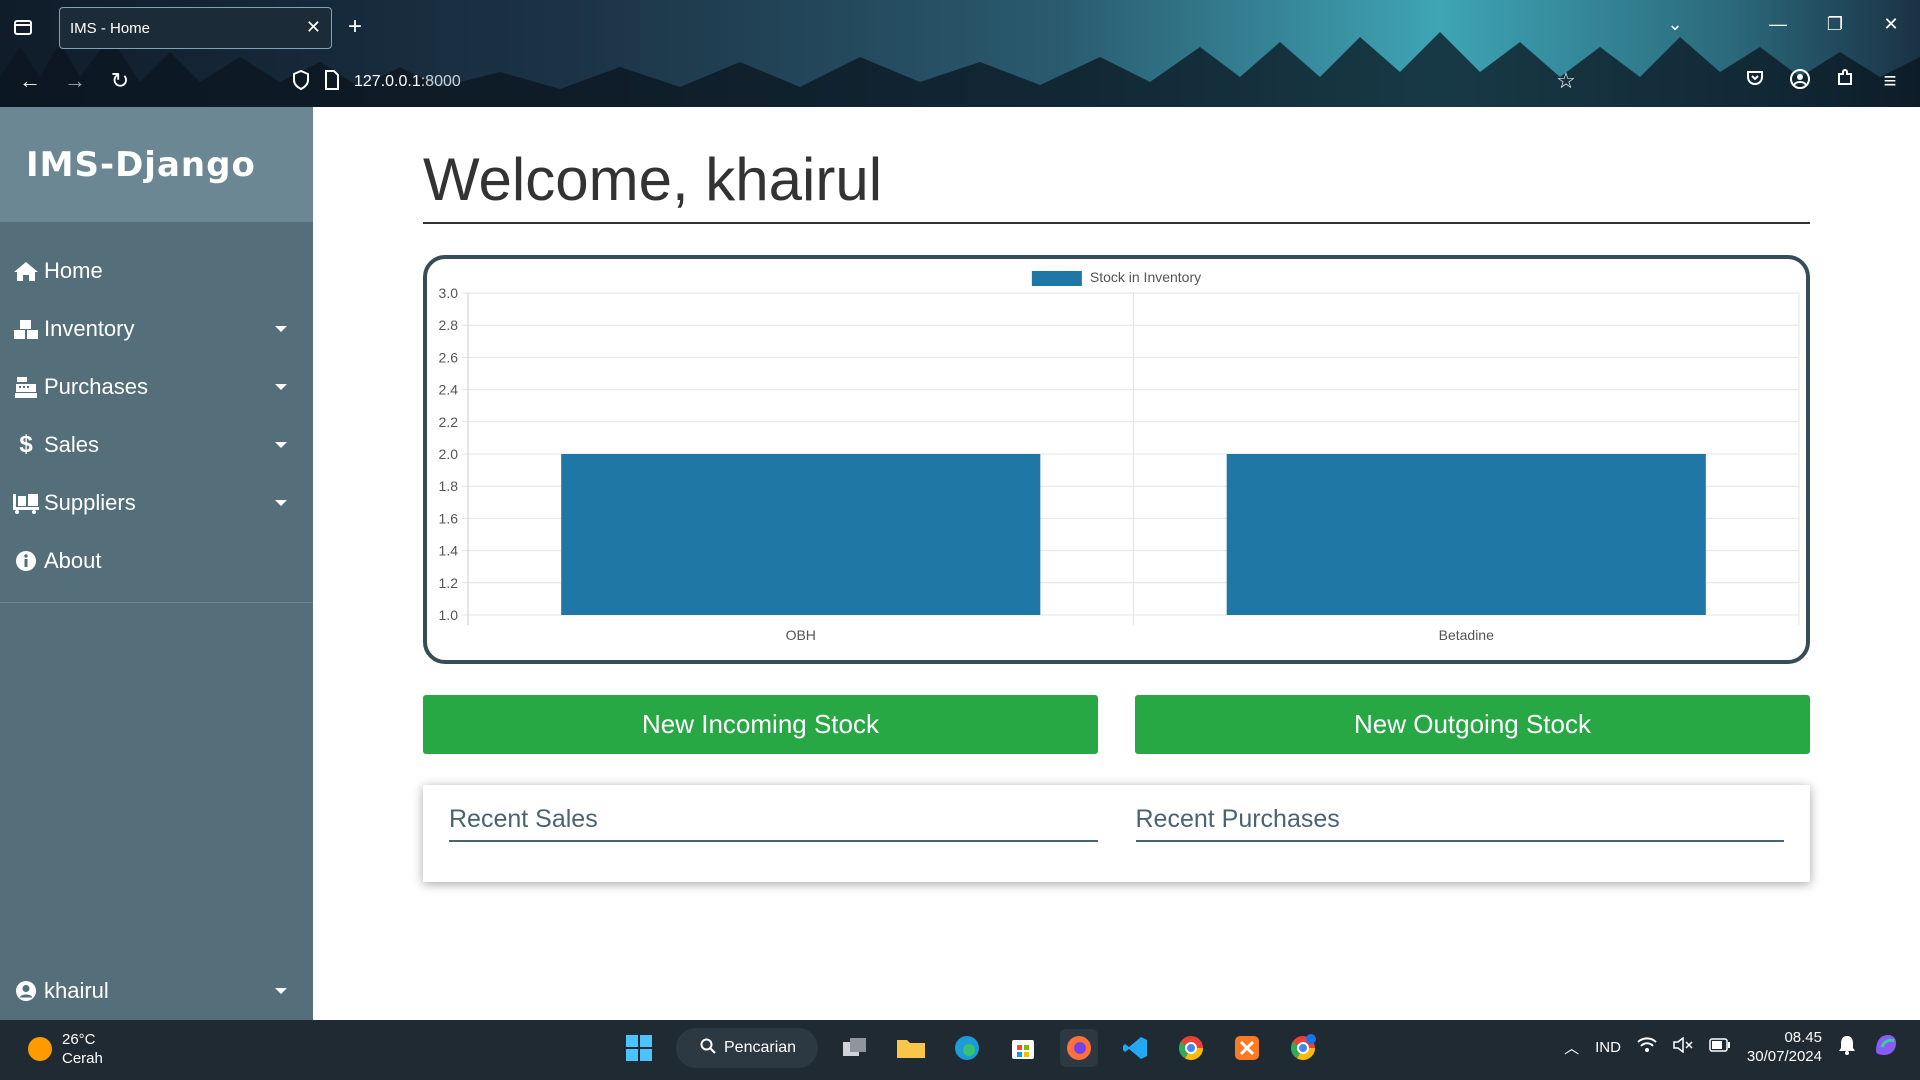 The width and height of the screenshot is (1920, 1080). What do you see at coordinates (449, 518) in the screenshot?
I see `y-tick-label: 1.6` at bounding box center [449, 518].